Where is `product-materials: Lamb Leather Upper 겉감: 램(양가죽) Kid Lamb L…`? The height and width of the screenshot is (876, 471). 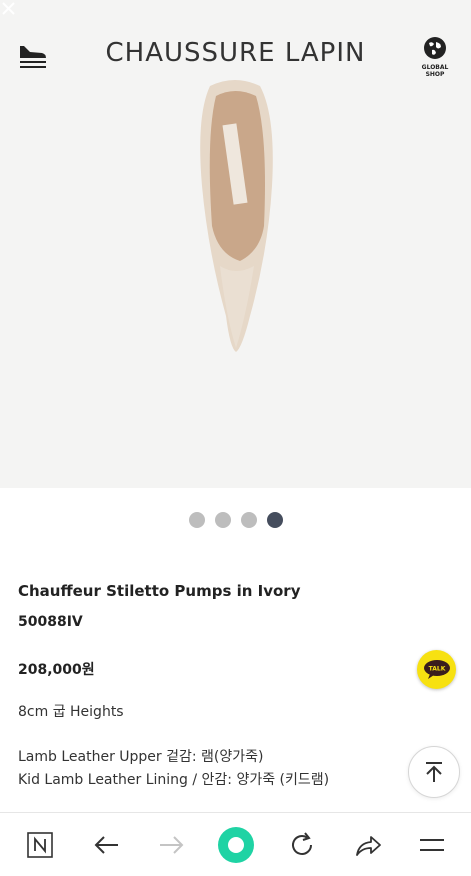 product-materials: Lamb Leather Upper 겉감: 램(양가죽) Kid Lamb L… is located at coordinates (173, 769).